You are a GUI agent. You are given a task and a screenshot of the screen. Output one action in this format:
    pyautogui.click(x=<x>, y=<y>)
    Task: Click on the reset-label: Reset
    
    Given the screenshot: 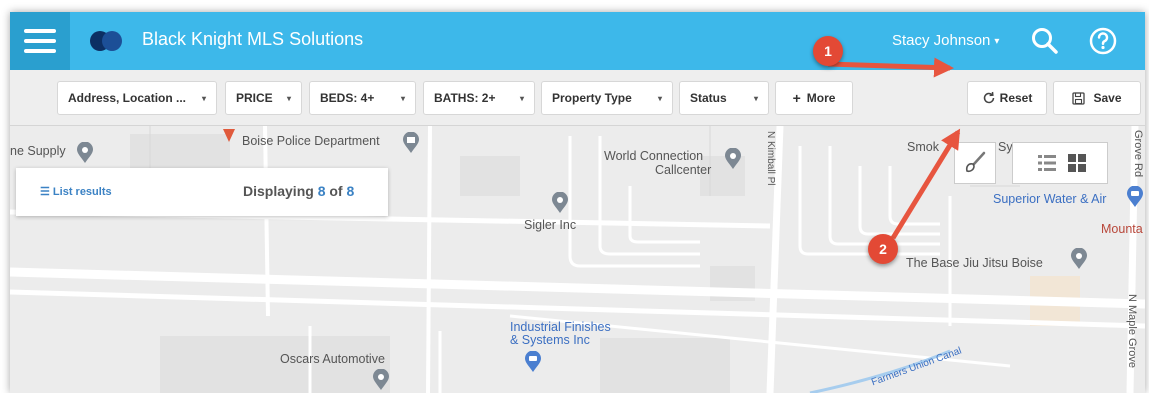 What is the action you would take?
    pyautogui.click(x=1016, y=98)
    